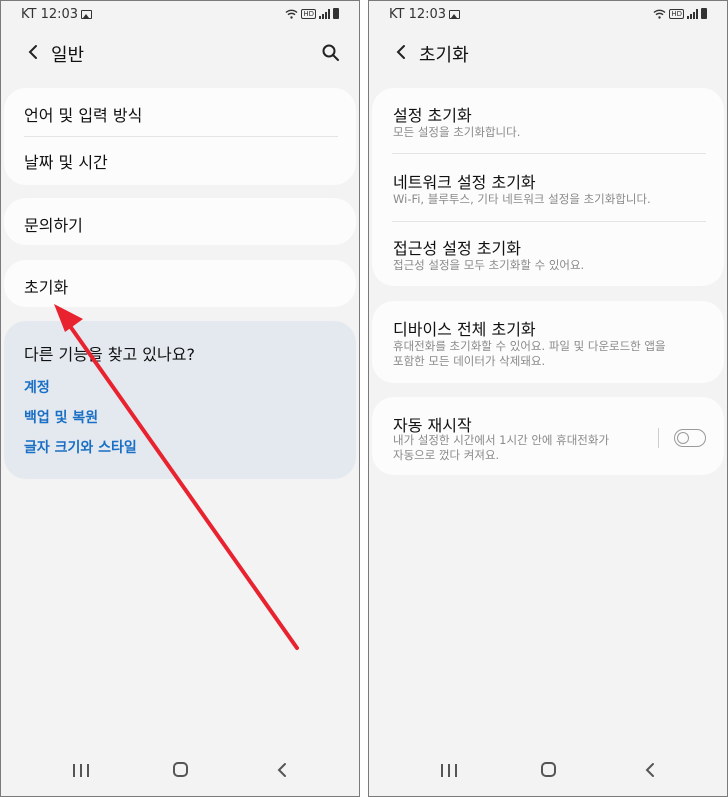 The image size is (728, 797). What do you see at coordinates (446, 455) in the screenshot?
I see `item-subtitle-line2: 자동으로 껐다 켜져요.` at bounding box center [446, 455].